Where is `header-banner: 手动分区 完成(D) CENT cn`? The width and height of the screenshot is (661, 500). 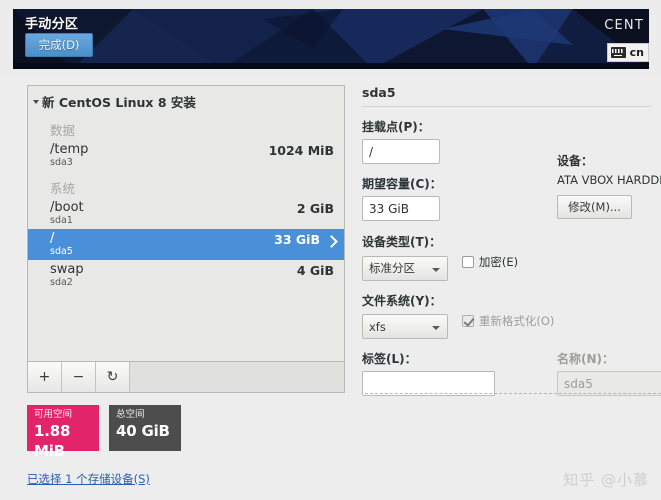 header-banner: 手动分区 完成(D) CENT cn is located at coordinates (331, 39).